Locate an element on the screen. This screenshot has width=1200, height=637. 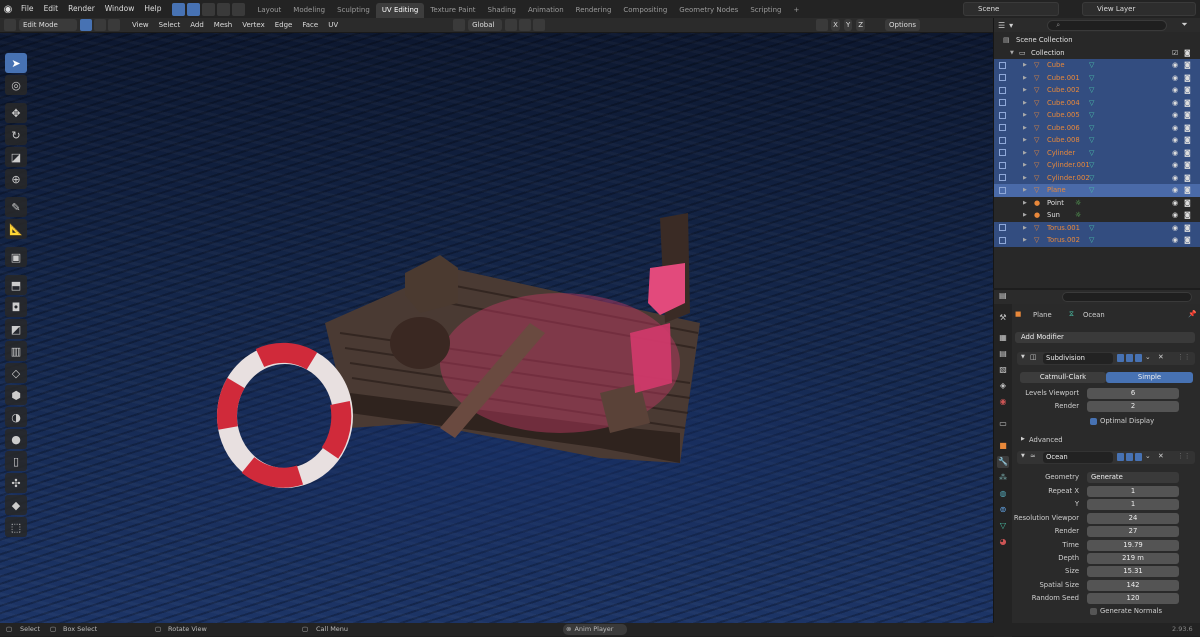
tab-shading: Shading is located at coordinates (502, 10).